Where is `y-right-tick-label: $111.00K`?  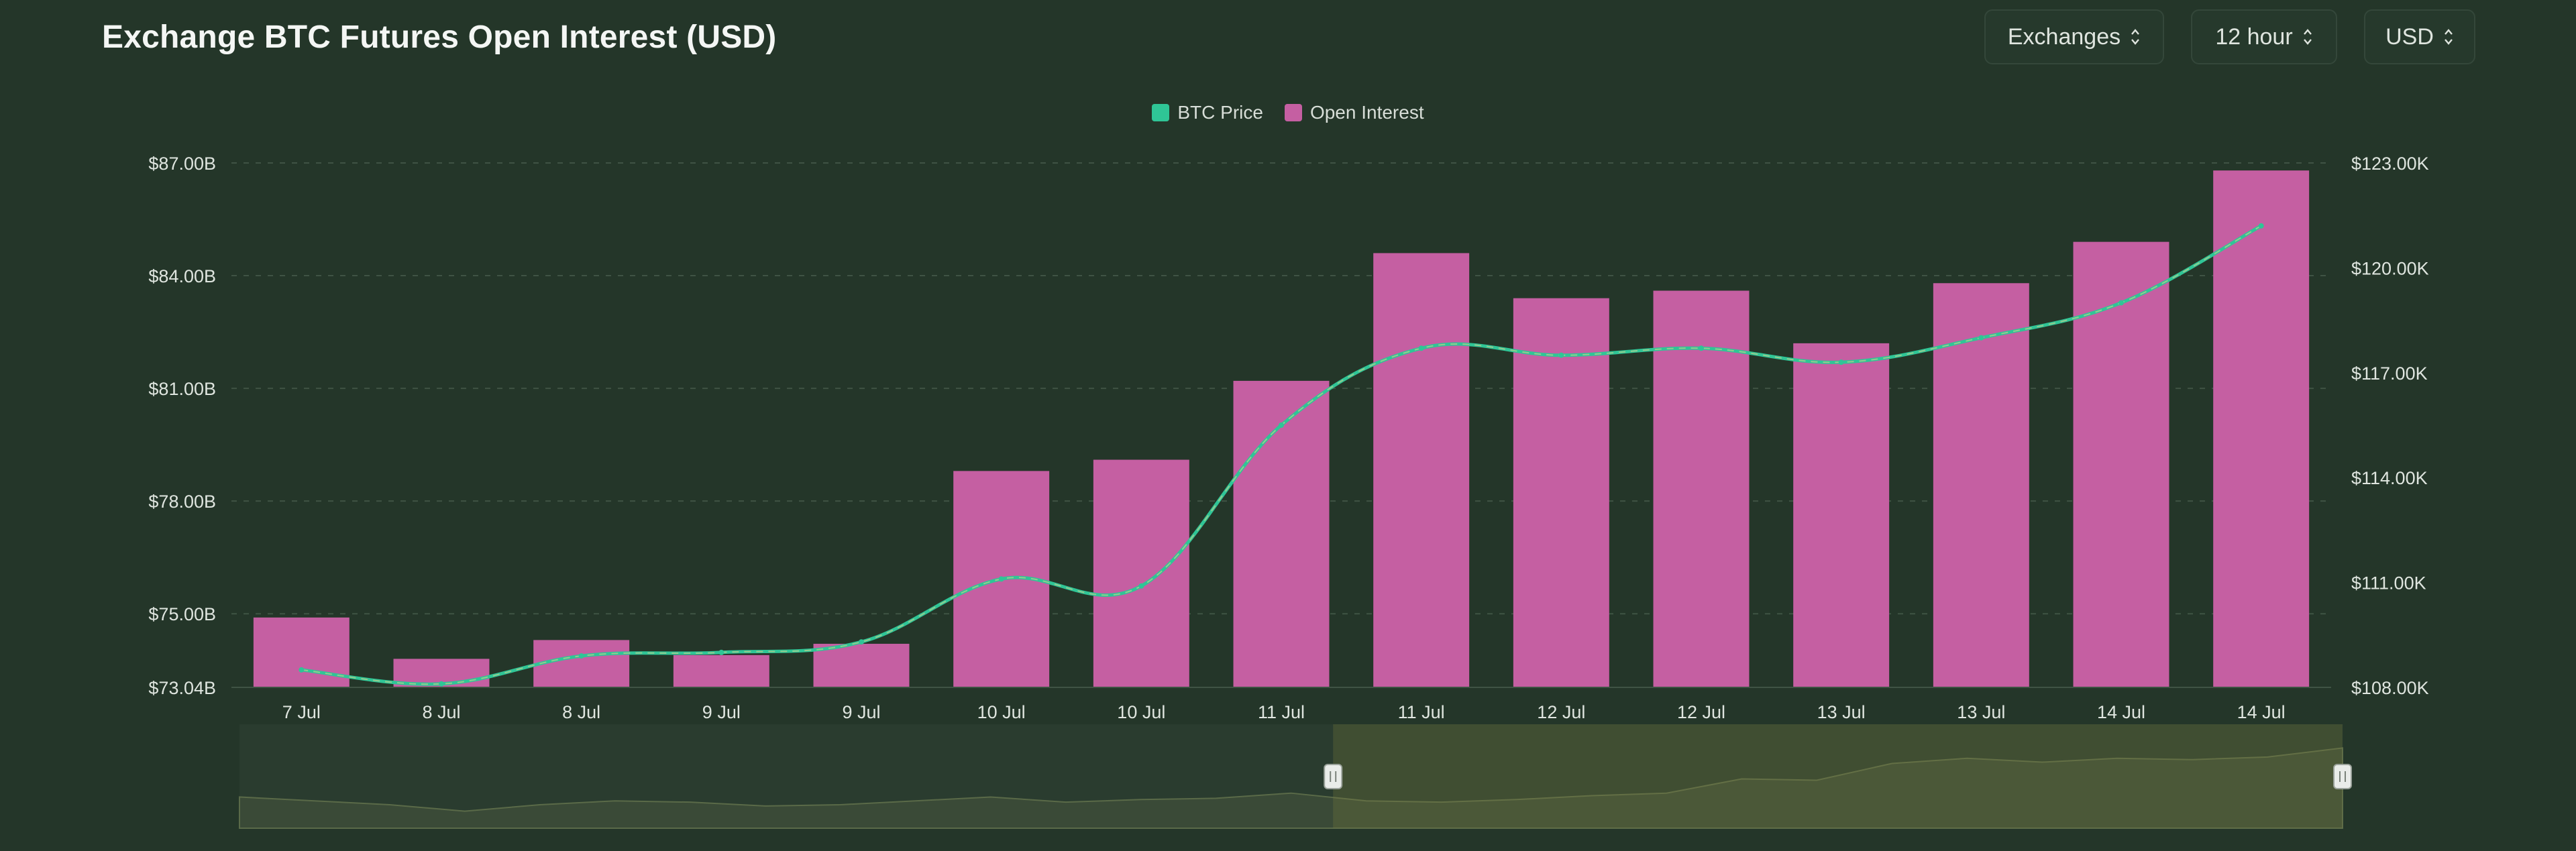 y-right-tick-label: $111.00K is located at coordinates (2388, 583).